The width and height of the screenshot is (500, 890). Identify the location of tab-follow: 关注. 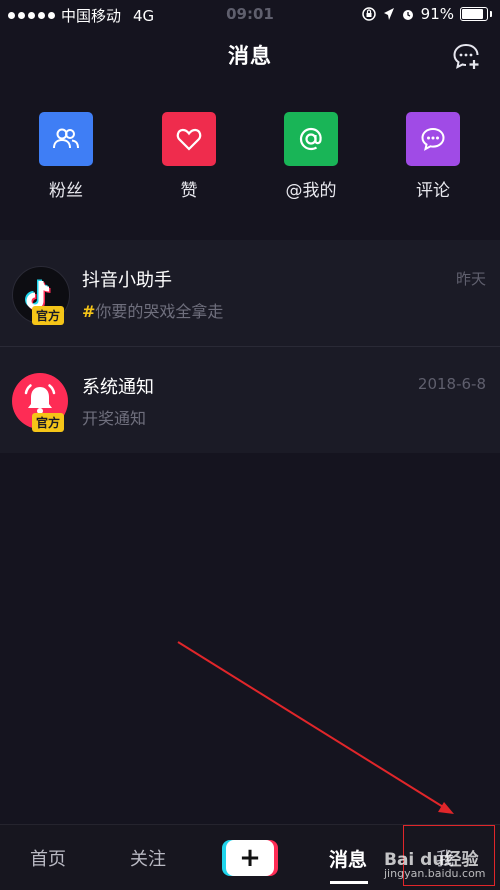
(148, 858).